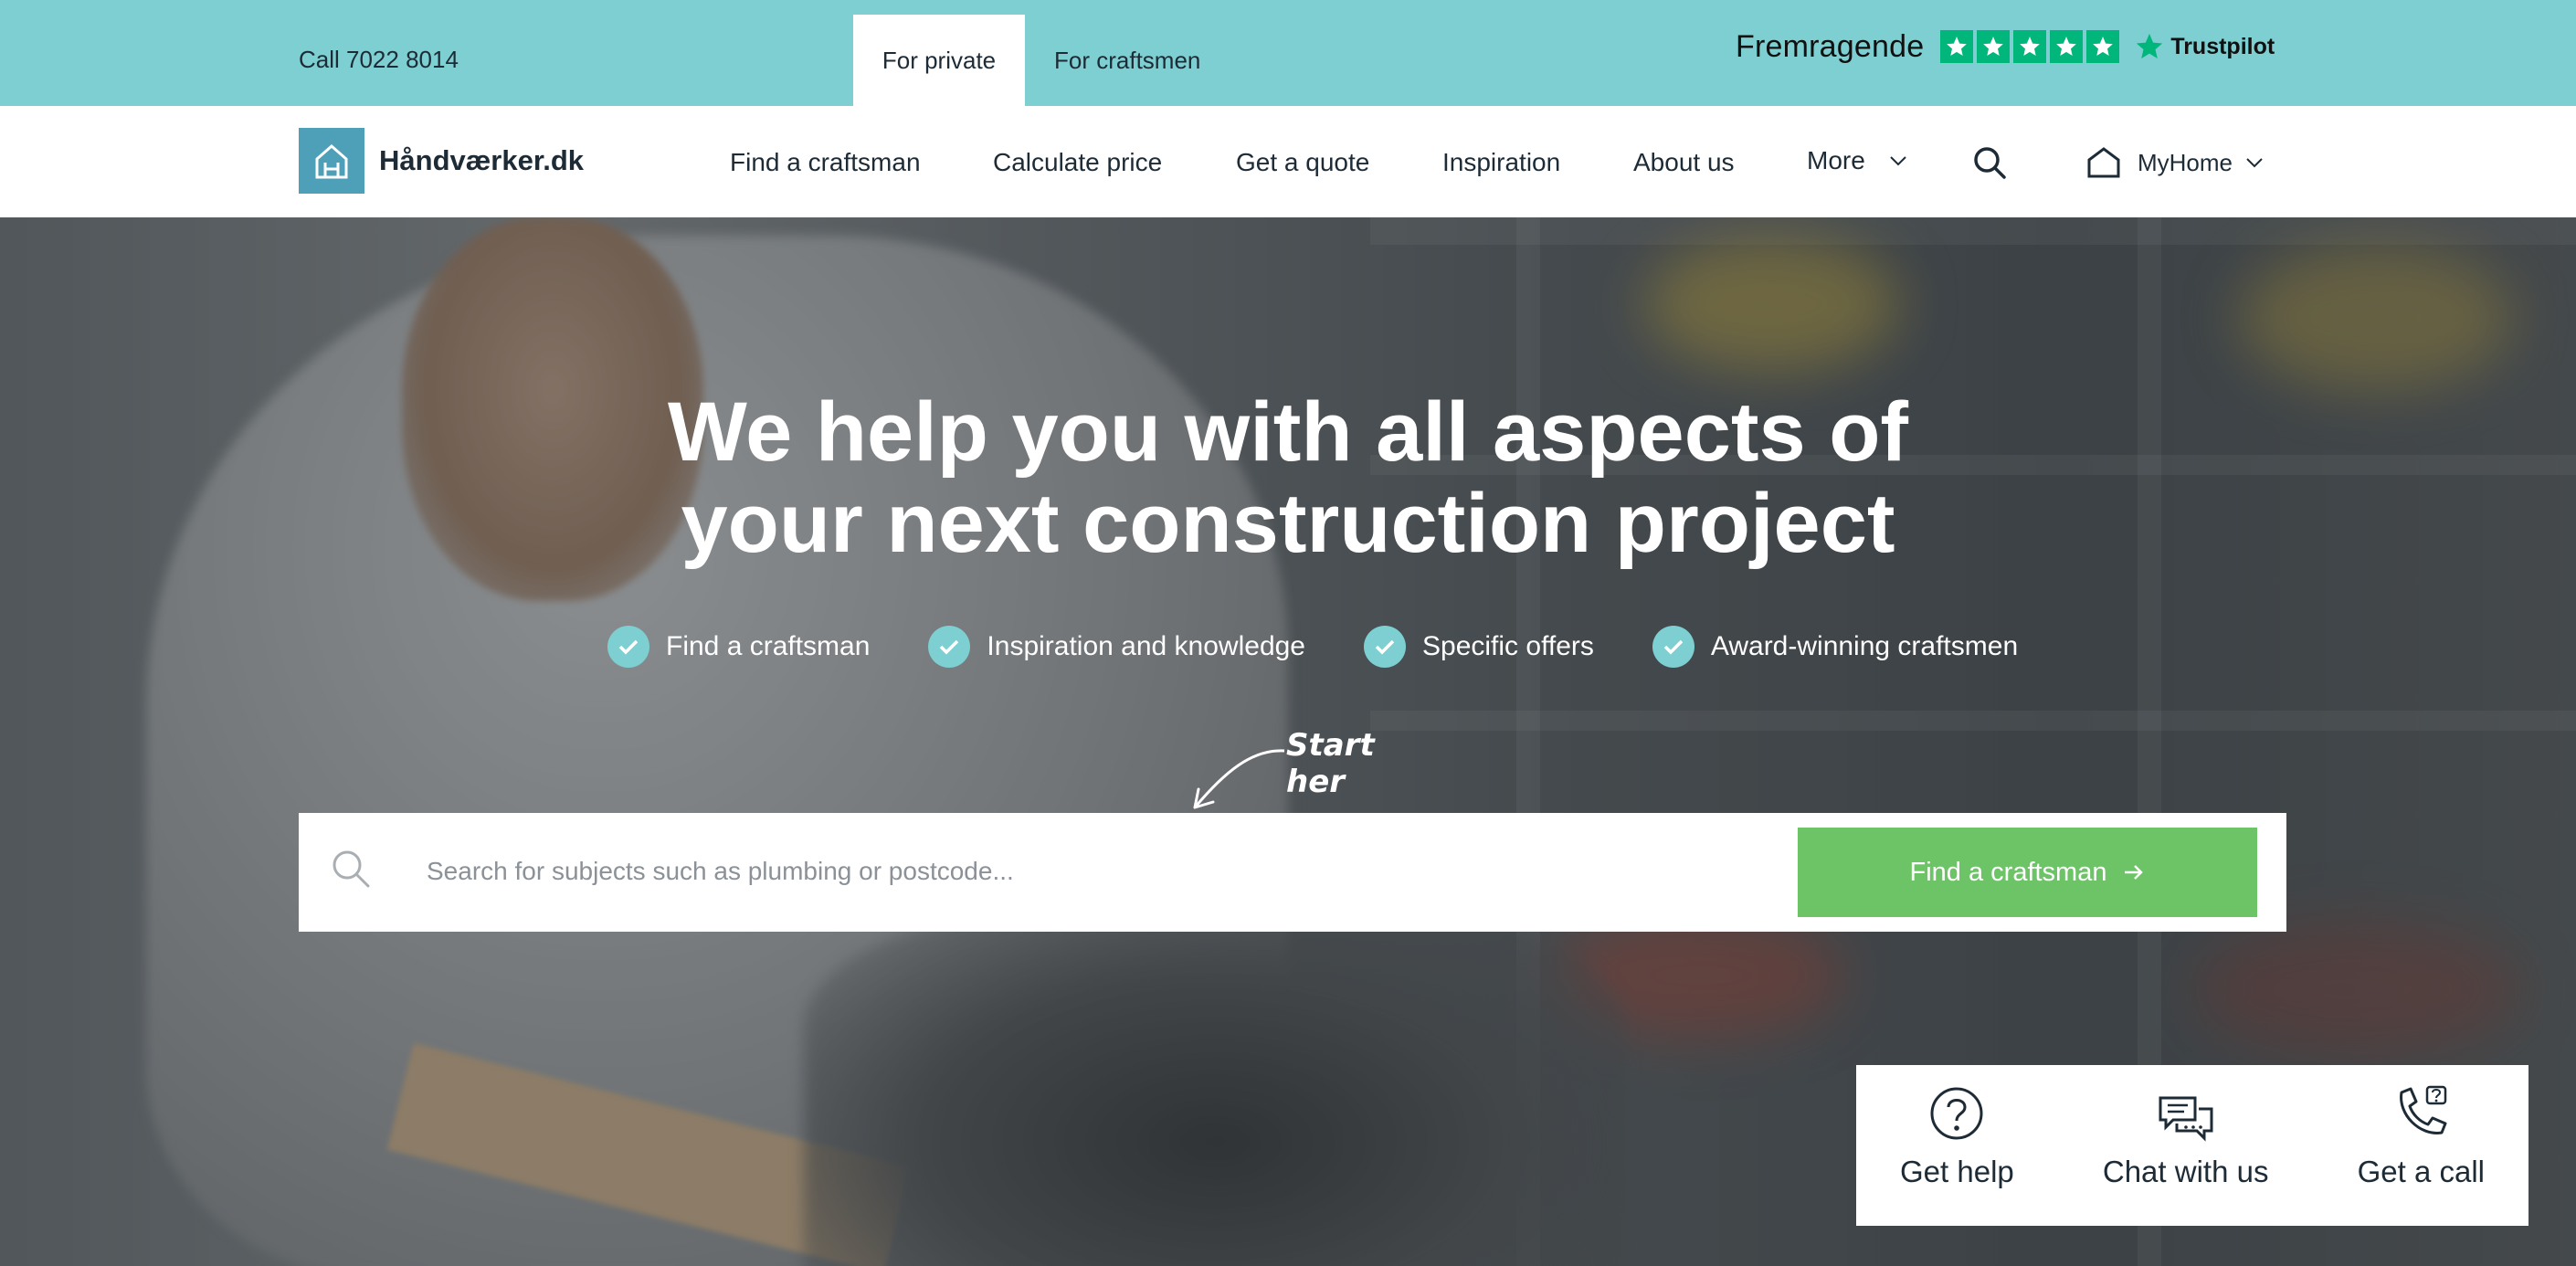 This screenshot has width=2576, height=1266. Describe the element at coordinates (379, 60) in the screenshot. I see `phone-link: Call 7022 8014` at that location.